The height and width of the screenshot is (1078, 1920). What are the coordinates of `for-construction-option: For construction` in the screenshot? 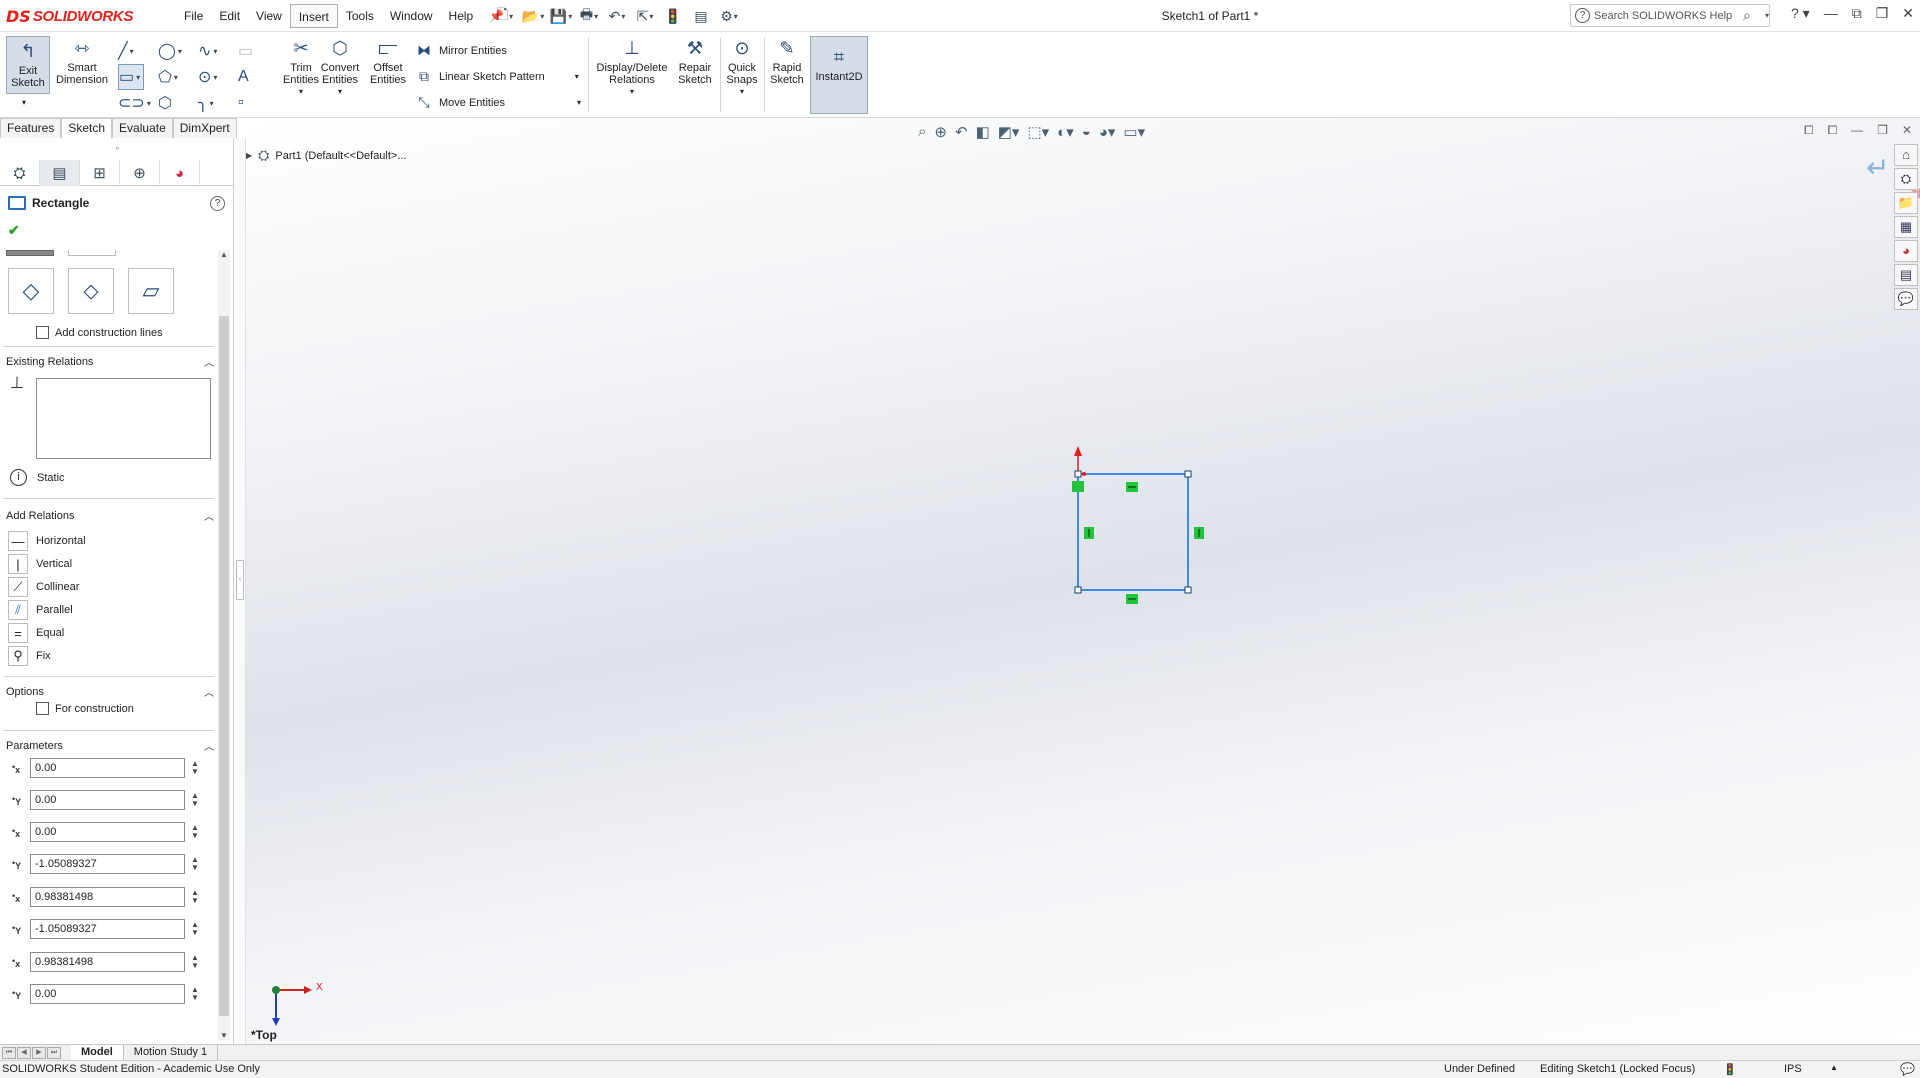 It's located at (85, 708).